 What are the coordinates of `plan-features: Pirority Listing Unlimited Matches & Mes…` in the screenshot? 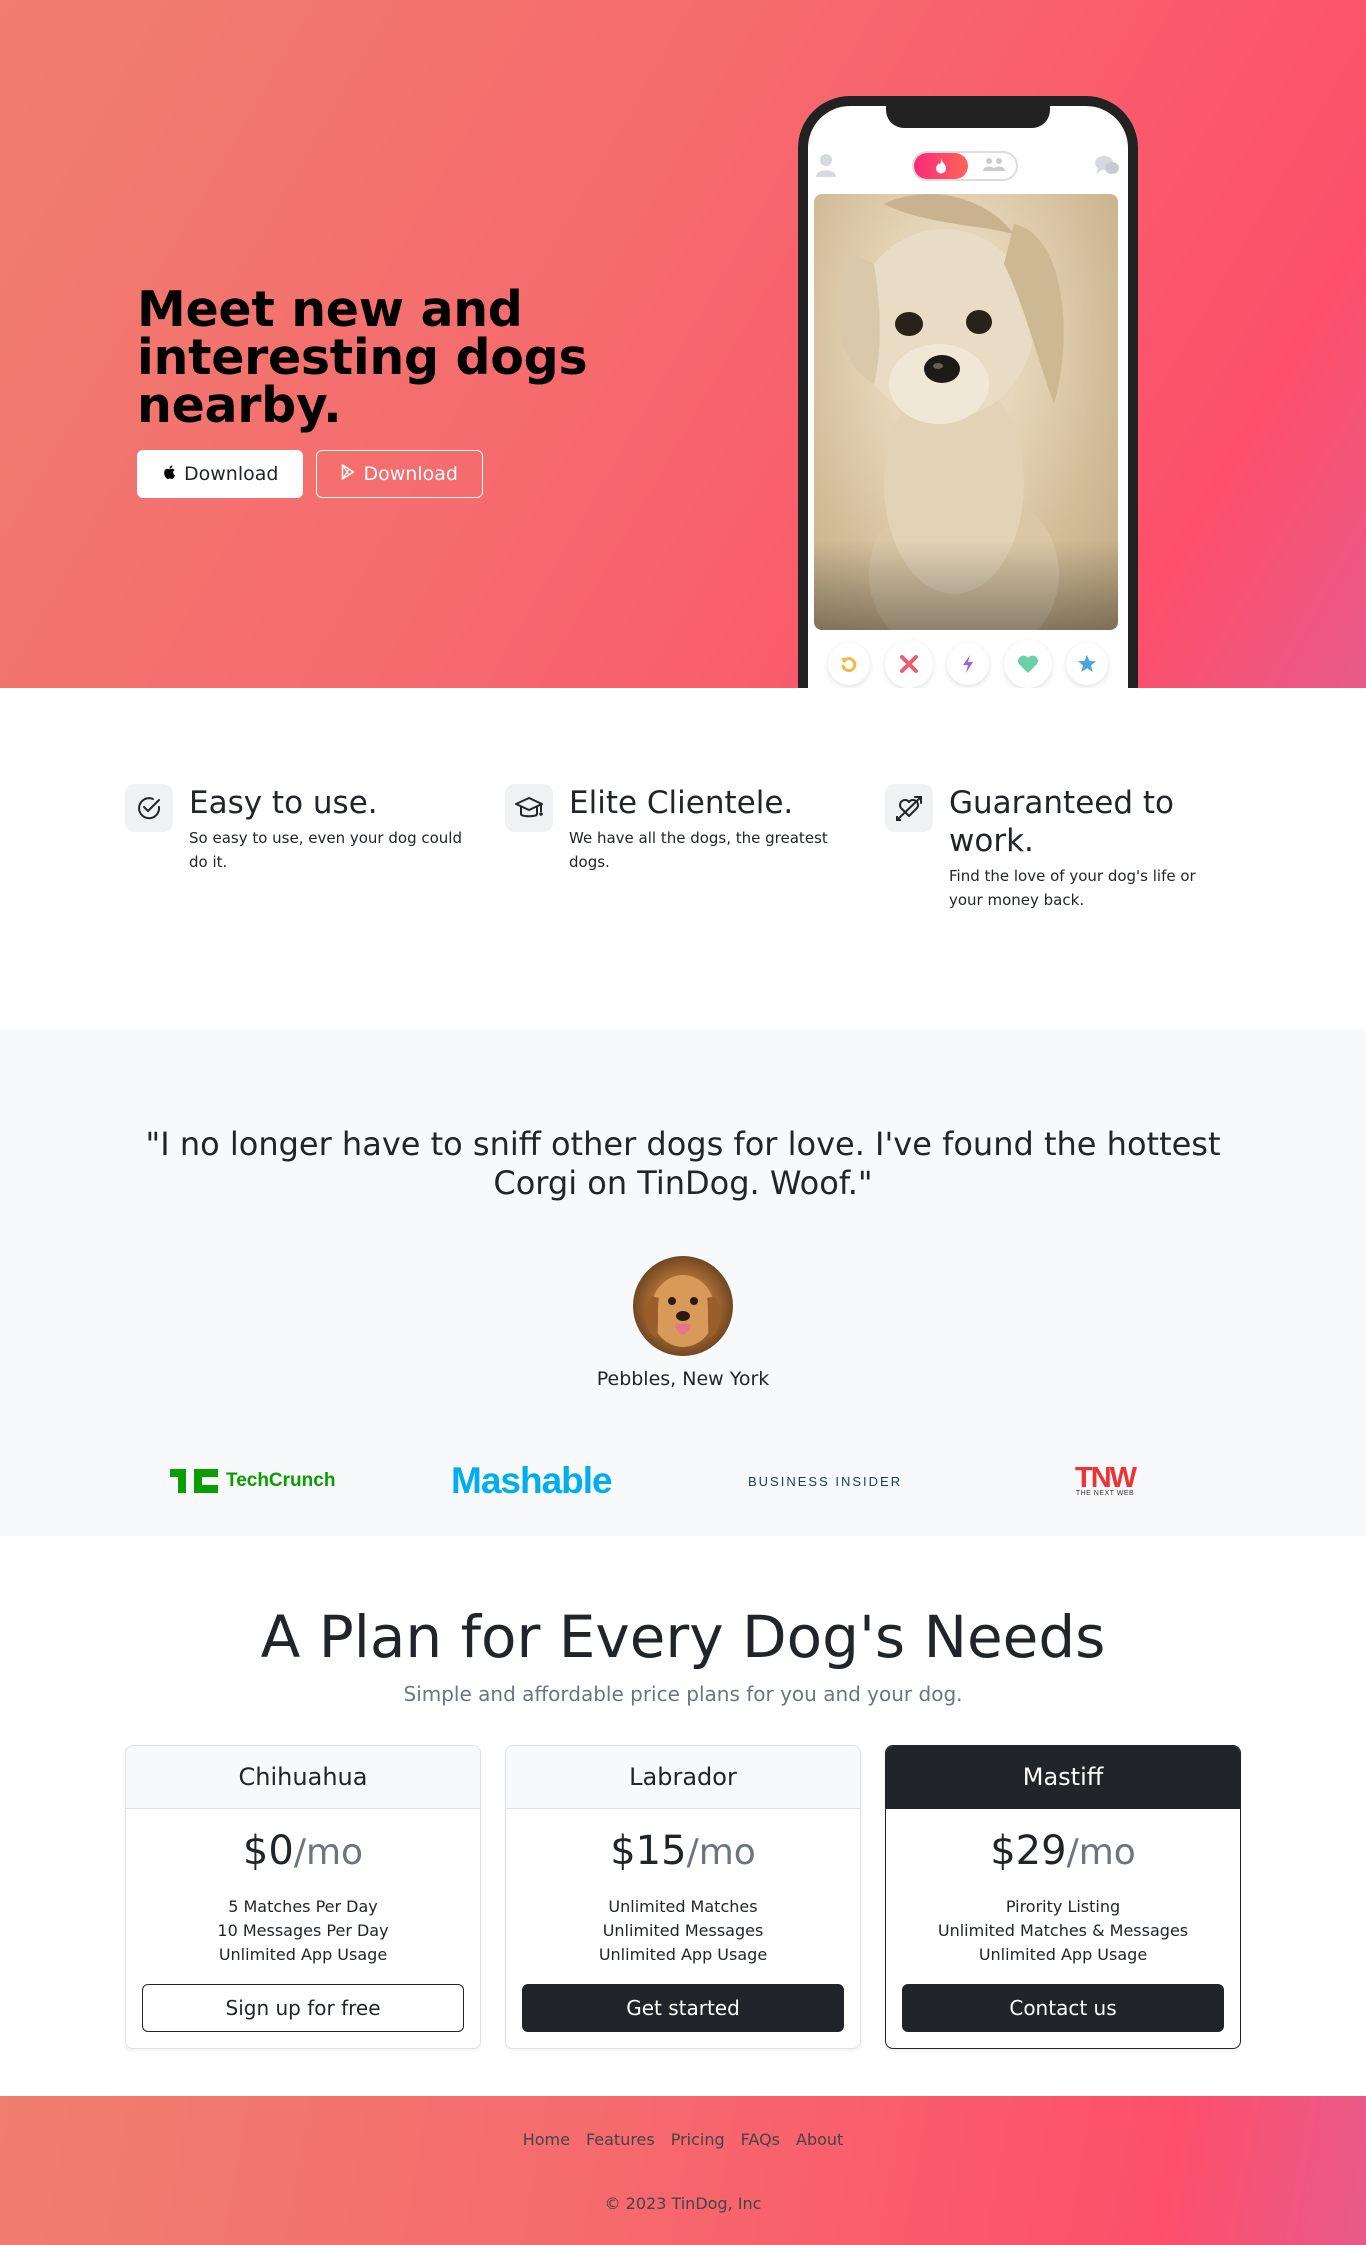 It's located at (1063, 1931).